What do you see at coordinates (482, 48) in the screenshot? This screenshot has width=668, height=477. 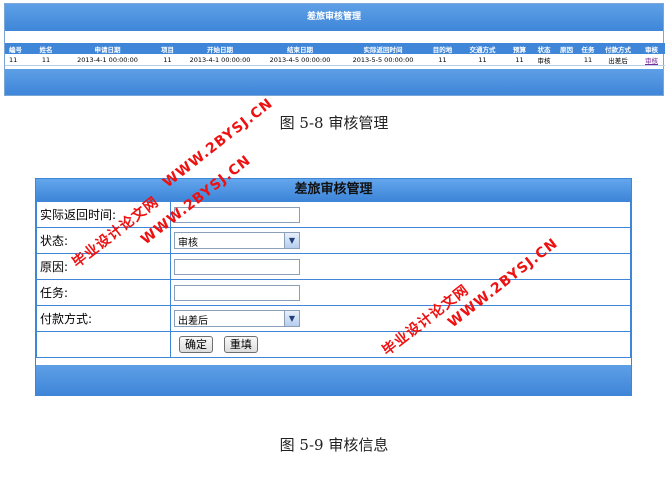 I see `col-header-transport: 交通方式` at bounding box center [482, 48].